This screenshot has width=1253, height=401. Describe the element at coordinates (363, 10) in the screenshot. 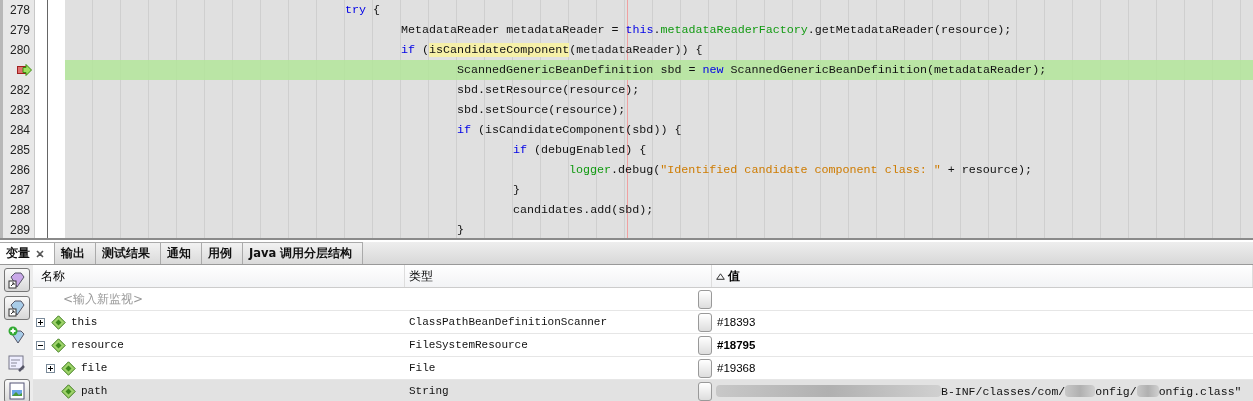

I see `code-line: try {` at that location.